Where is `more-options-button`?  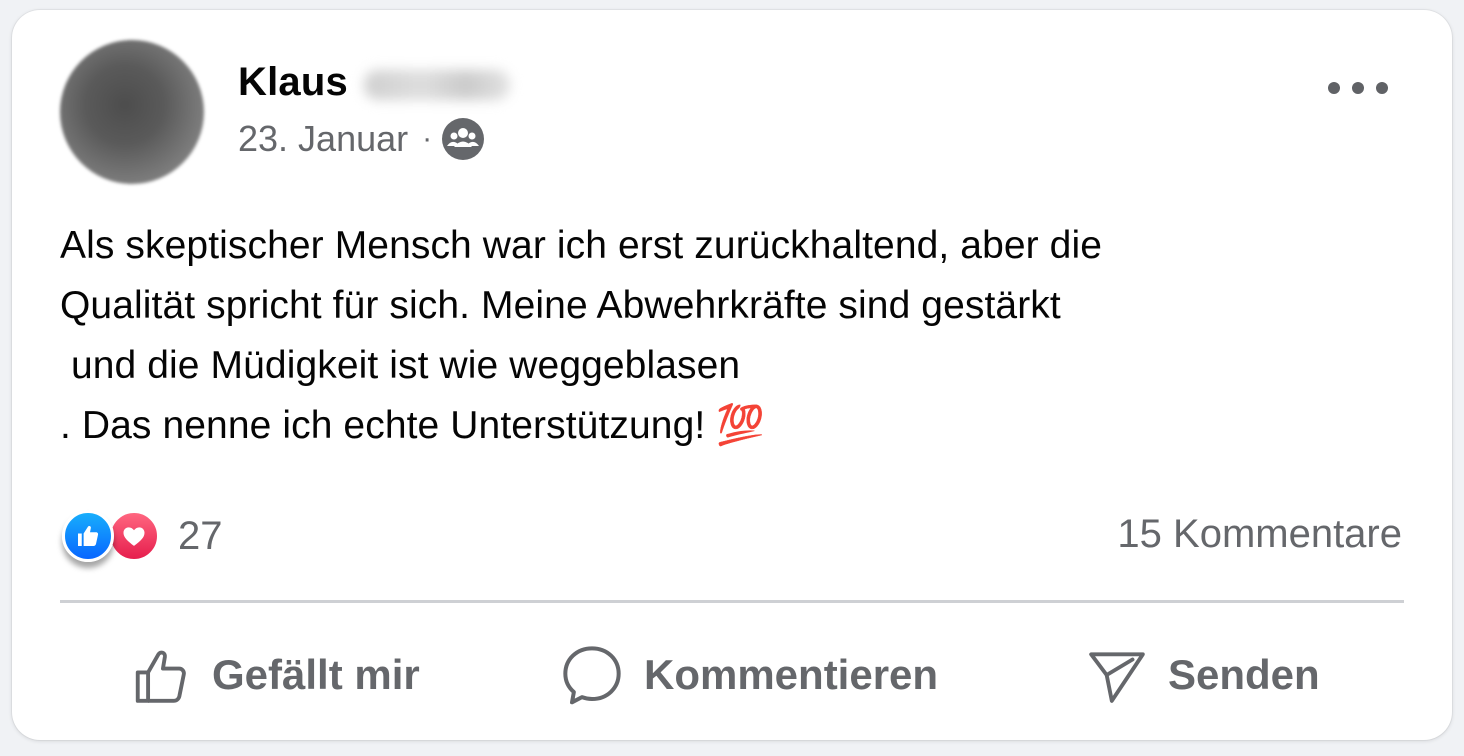 more-options-button is located at coordinates (1358, 88).